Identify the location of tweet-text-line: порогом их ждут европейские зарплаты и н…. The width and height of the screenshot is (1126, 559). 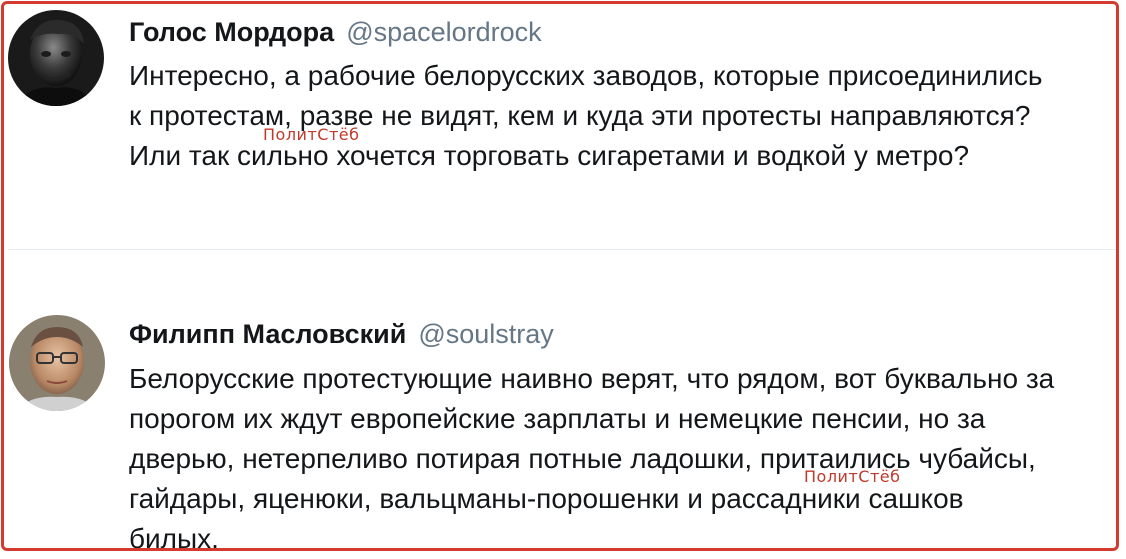
(557, 418).